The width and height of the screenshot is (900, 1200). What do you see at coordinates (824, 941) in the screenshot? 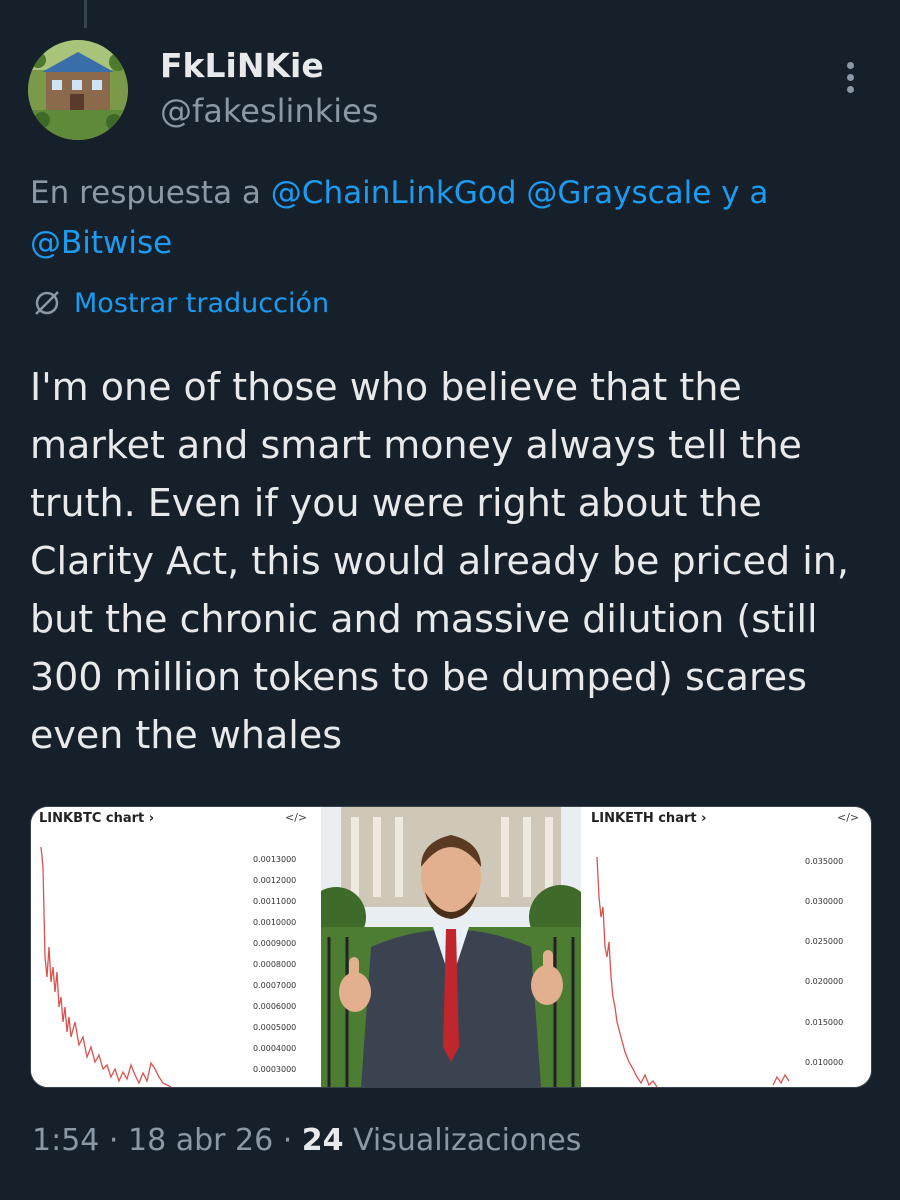
I see `tick-label: 0.025000` at bounding box center [824, 941].